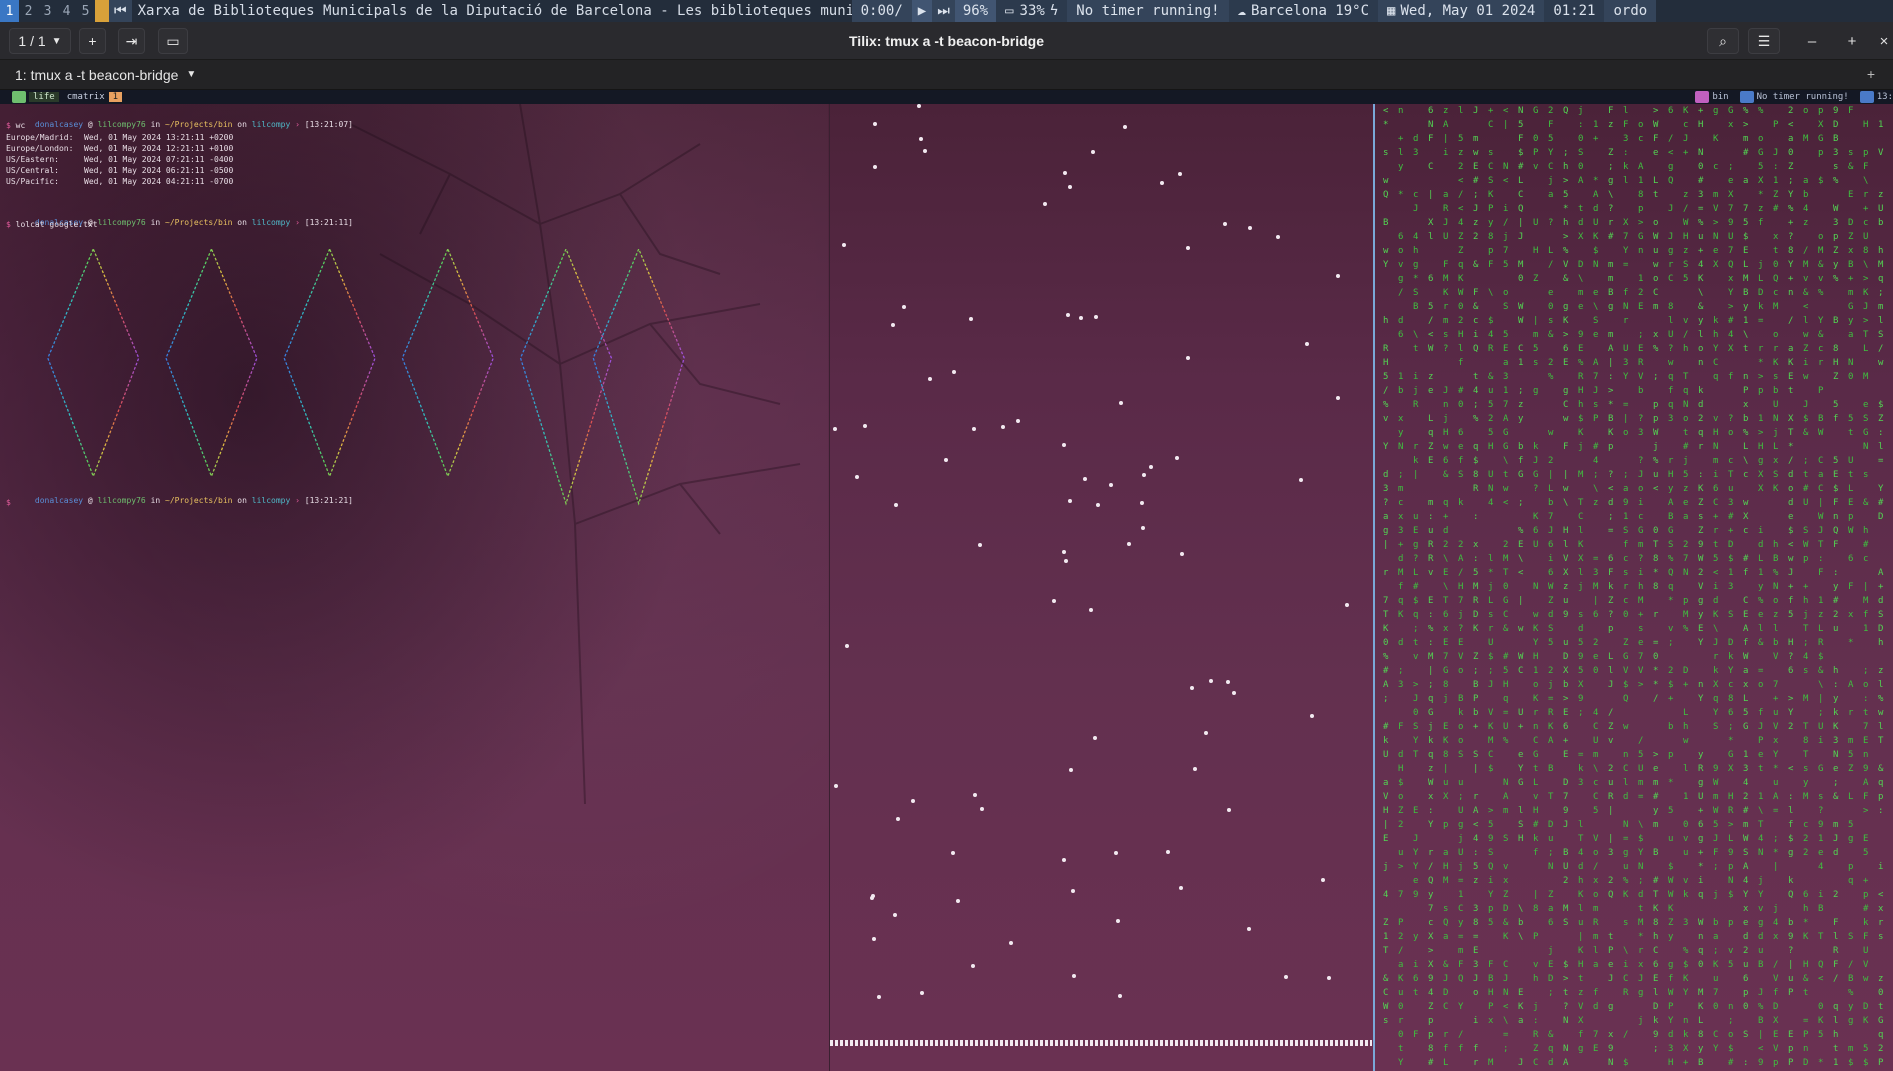  Describe the element at coordinates (44, 97) in the screenshot. I see `tmux-window-life: life` at that location.